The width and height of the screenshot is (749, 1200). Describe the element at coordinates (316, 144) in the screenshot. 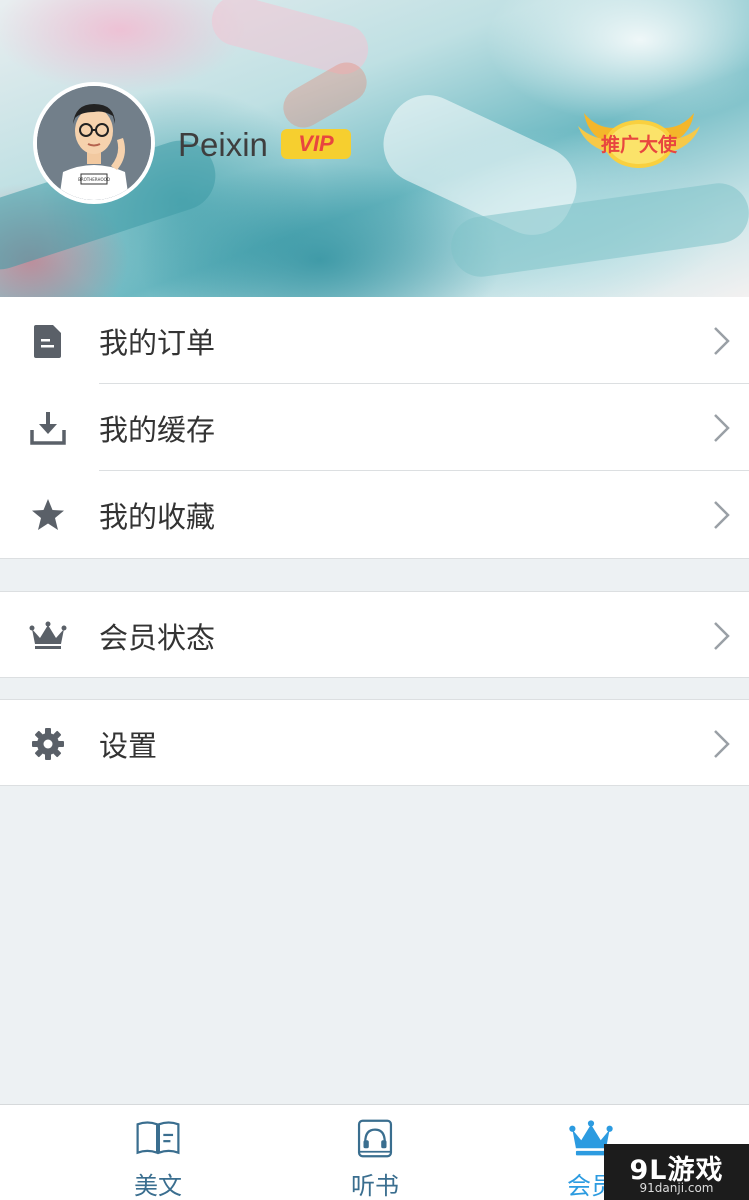

I see `vip-badge: VIP` at that location.